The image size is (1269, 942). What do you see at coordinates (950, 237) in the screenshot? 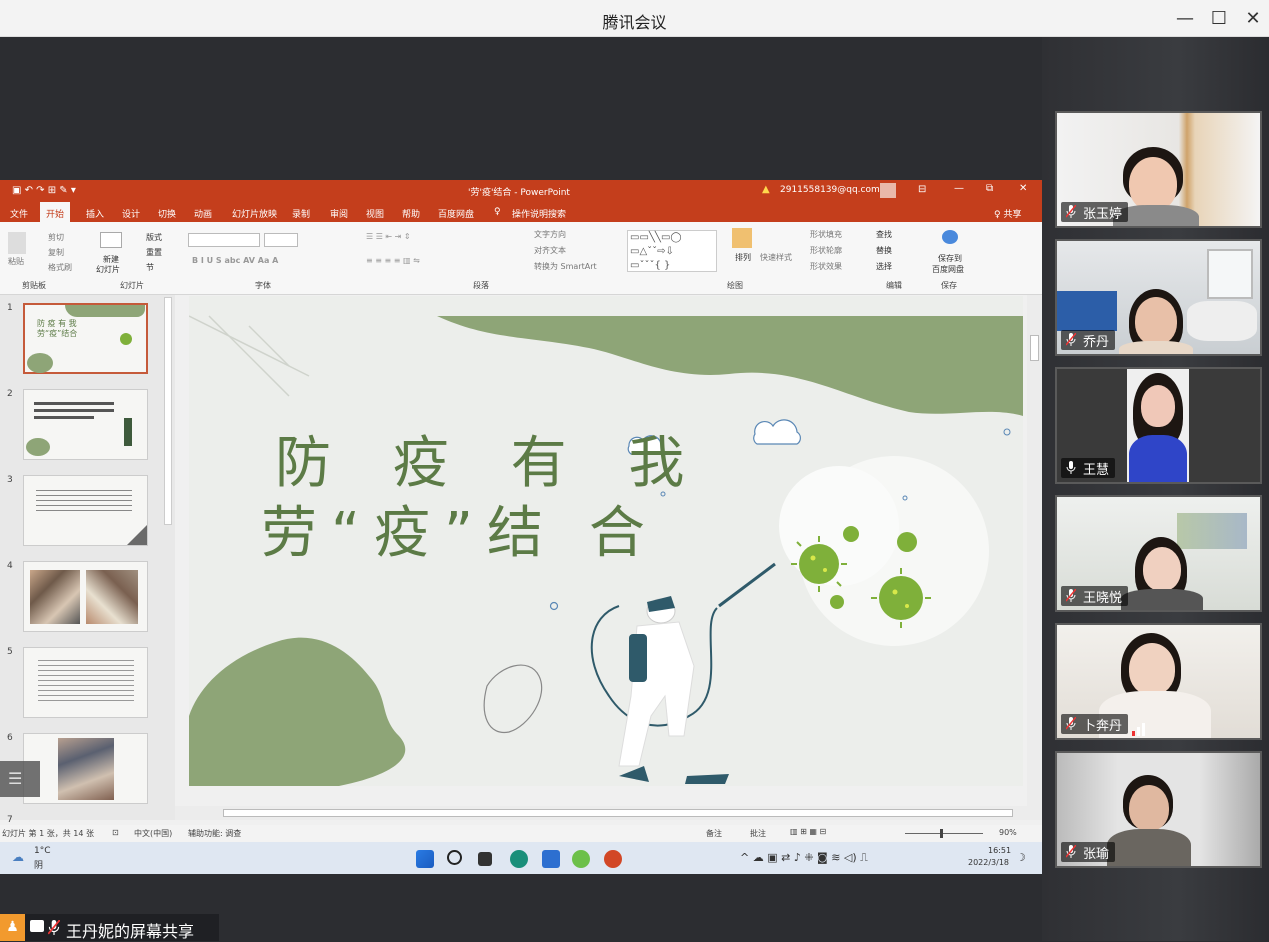
I see `baidu-cloud-icon` at bounding box center [950, 237].